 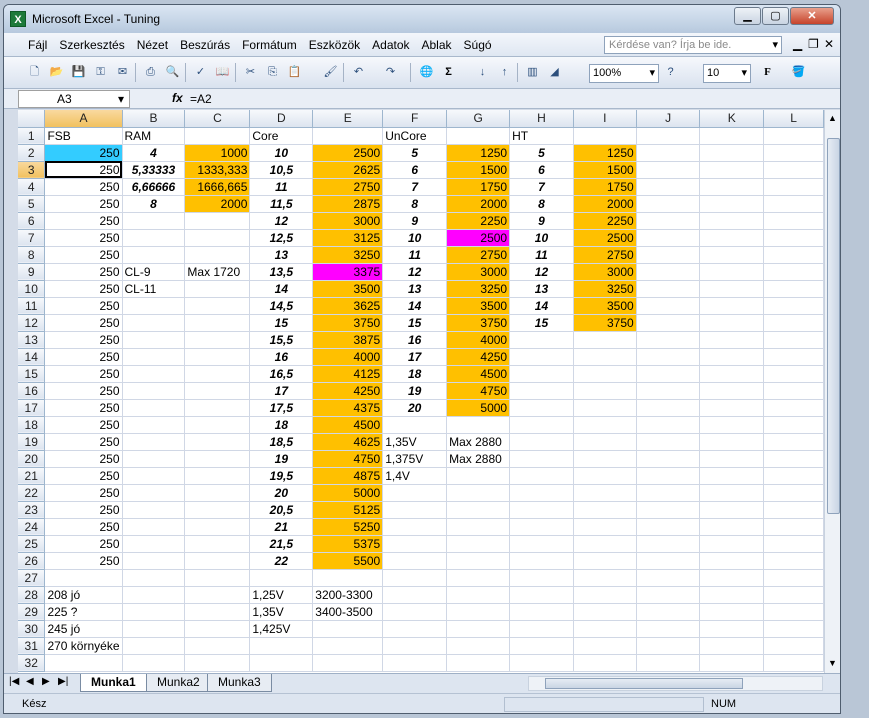 What do you see at coordinates (217, 595) in the screenshot?
I see `cell-c28` at bounding box center [217, 595].